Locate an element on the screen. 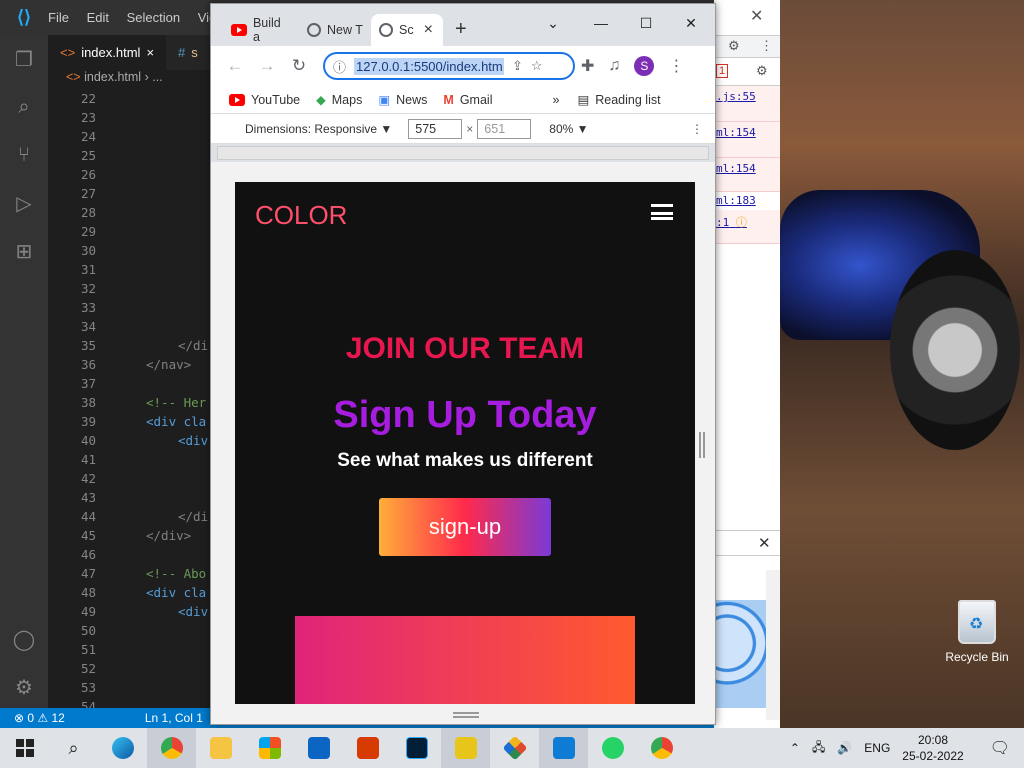 The width and height of the screenshot is (1024, 768). taskbar-mail is located at coordinates (318, 748).